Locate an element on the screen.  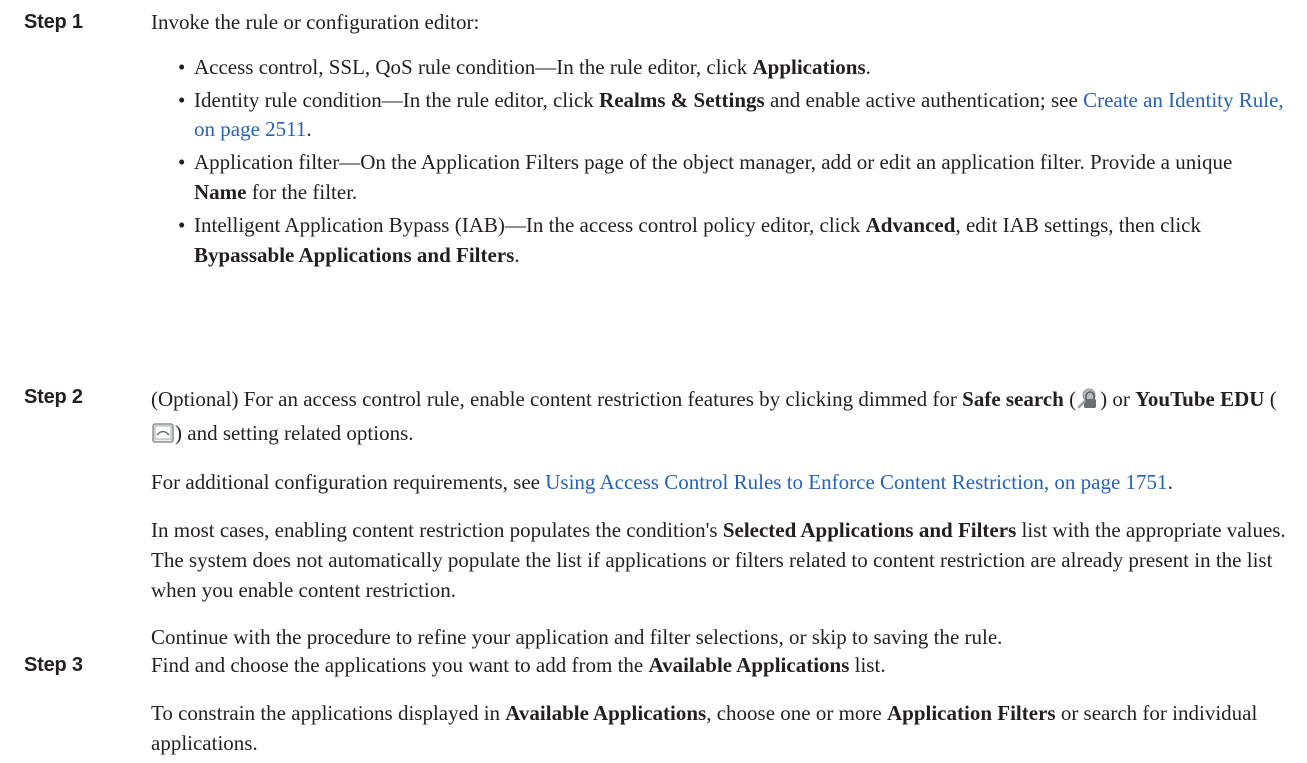
step-2-label: Step 2 is located at coordinates (53, 397).